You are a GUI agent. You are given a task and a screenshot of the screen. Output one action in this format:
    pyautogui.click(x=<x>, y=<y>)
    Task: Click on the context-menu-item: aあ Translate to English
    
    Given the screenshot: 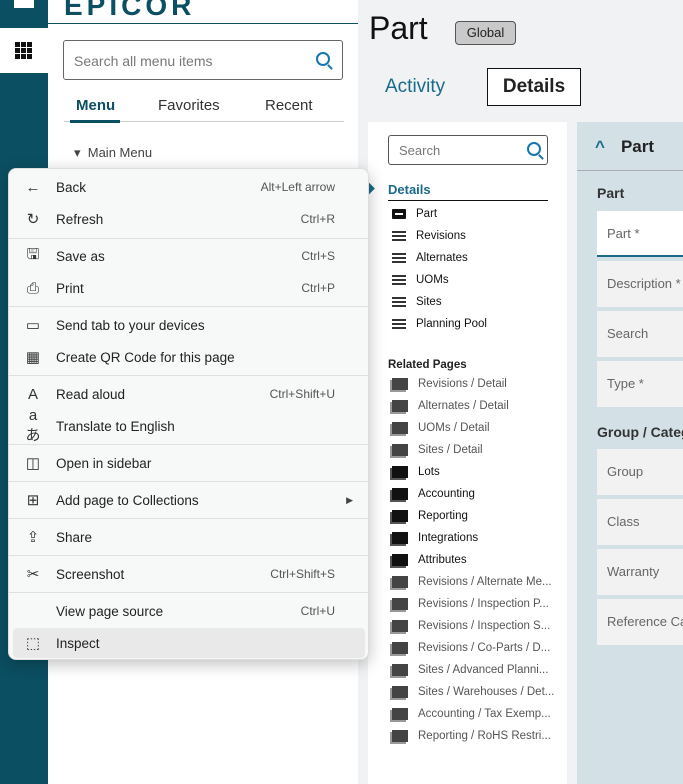 What is the action you would take?
    pyautogui.click(x=189, y=425)
    